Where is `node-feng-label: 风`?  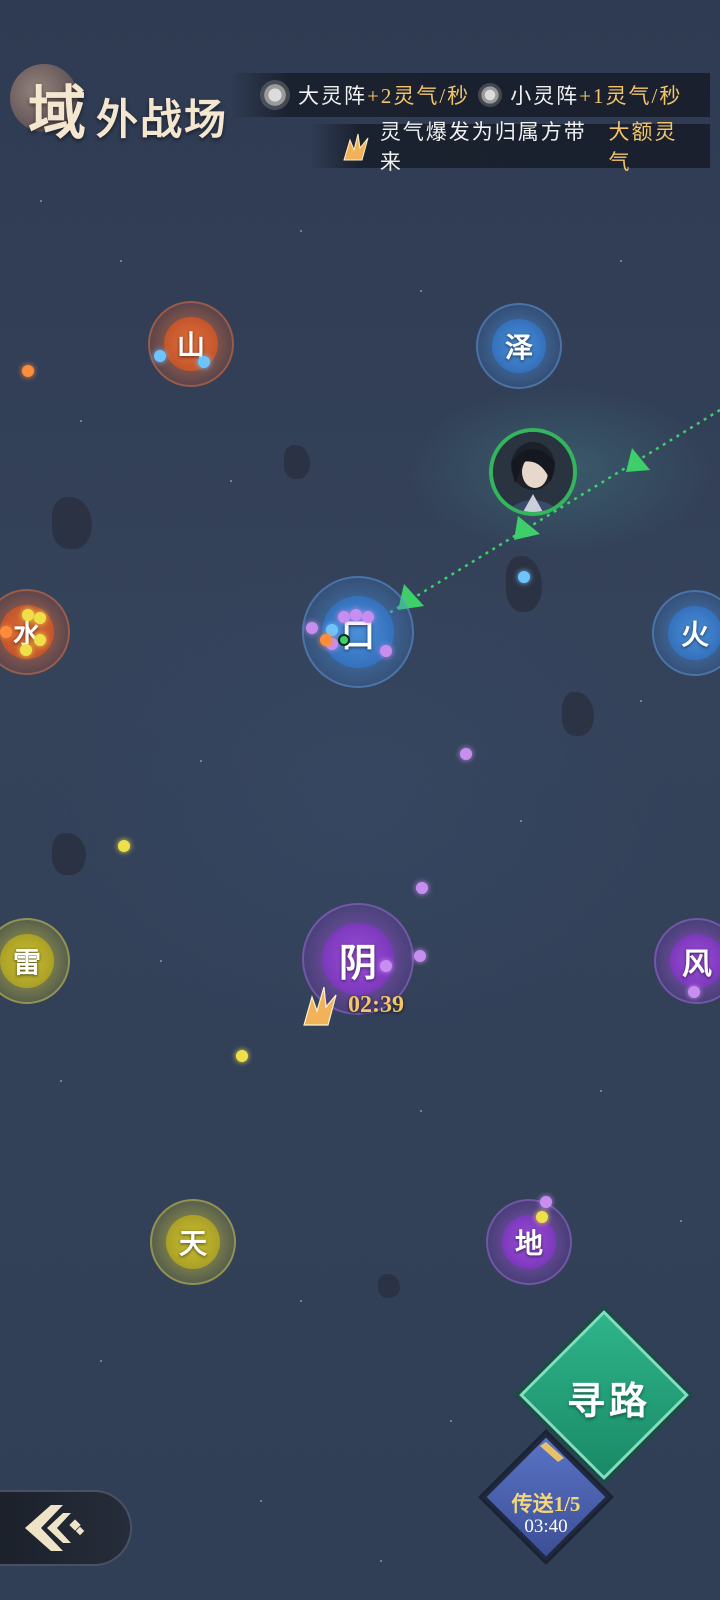 node-feng-label: 风 is located at coordinates (695, 961).